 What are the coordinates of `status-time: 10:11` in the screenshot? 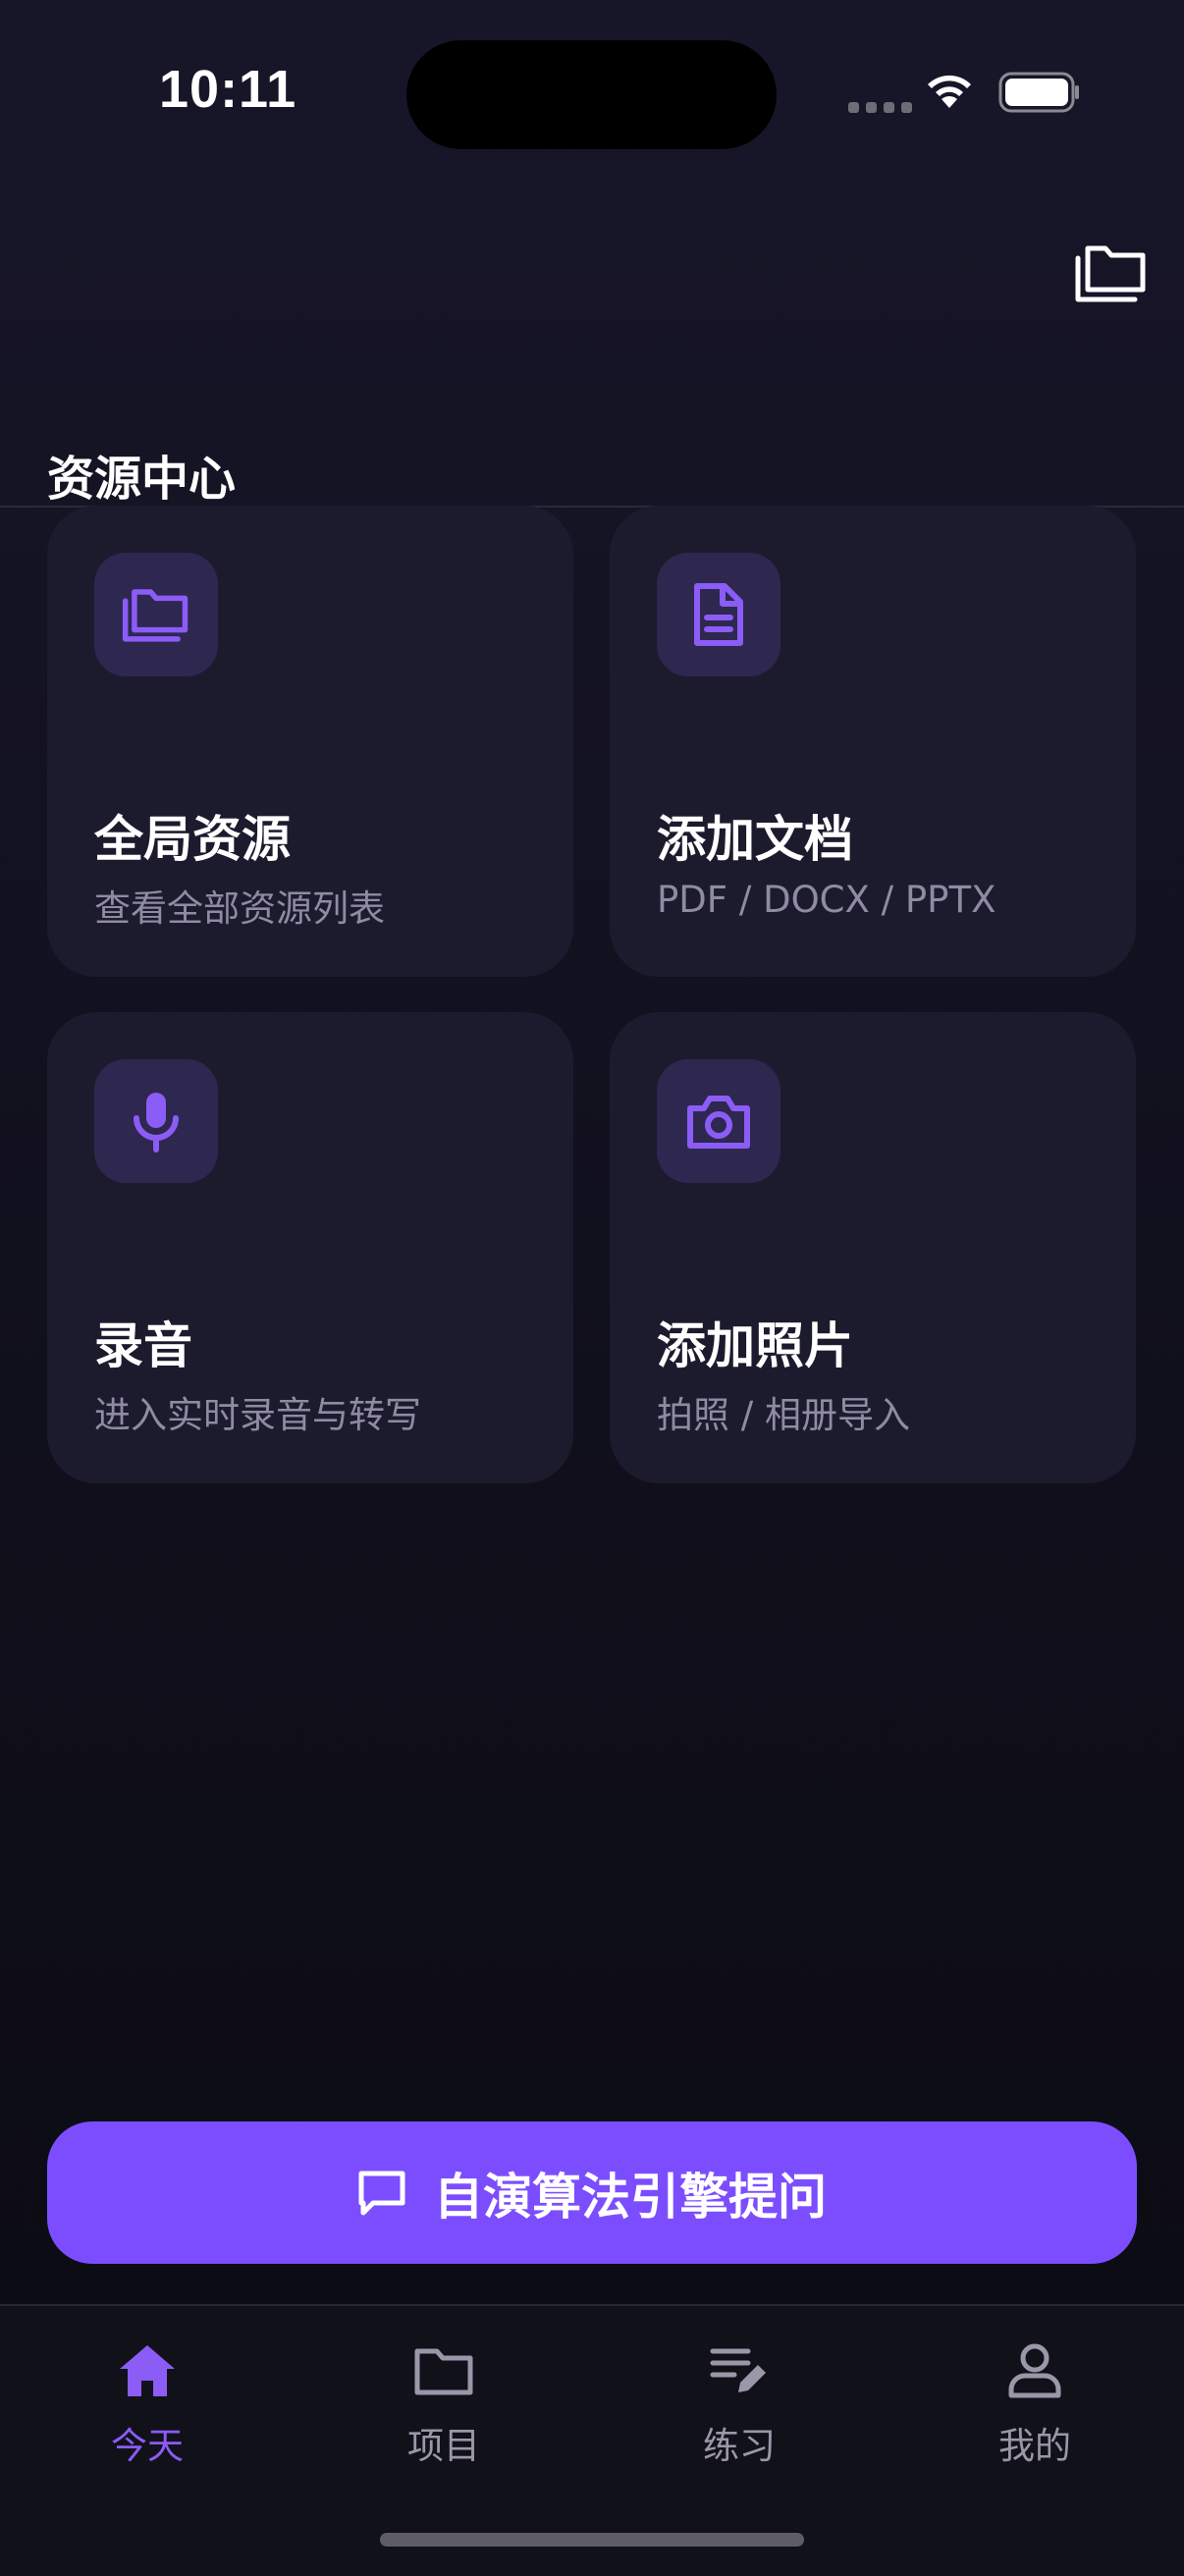 It's located at (228, 89).